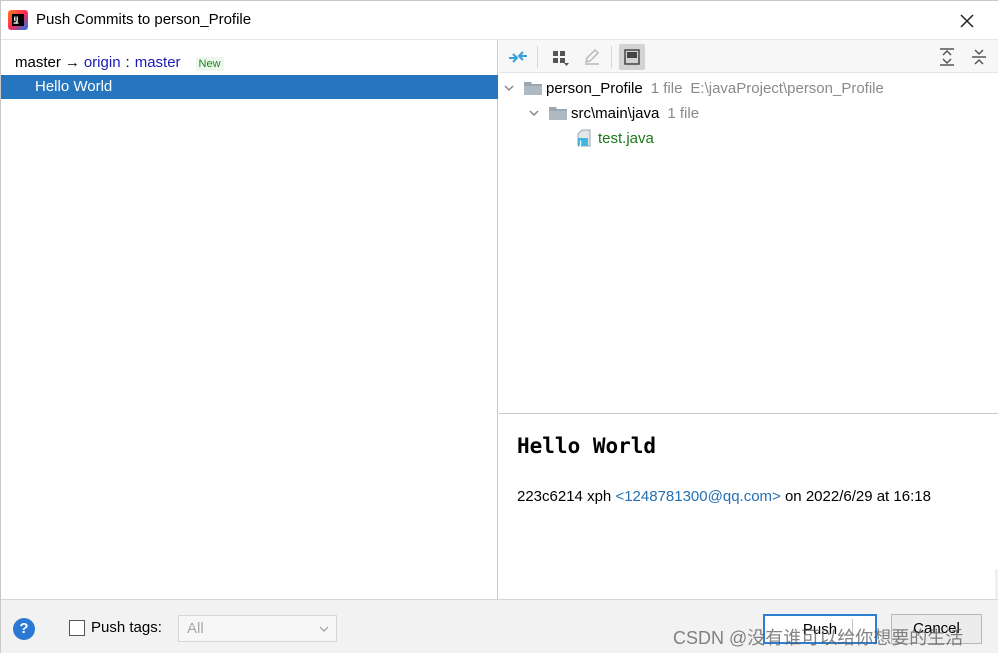  Describe the element at coordinates (683, 113) in the screenshot. I see `folder-file-count: 1 file` at that location.